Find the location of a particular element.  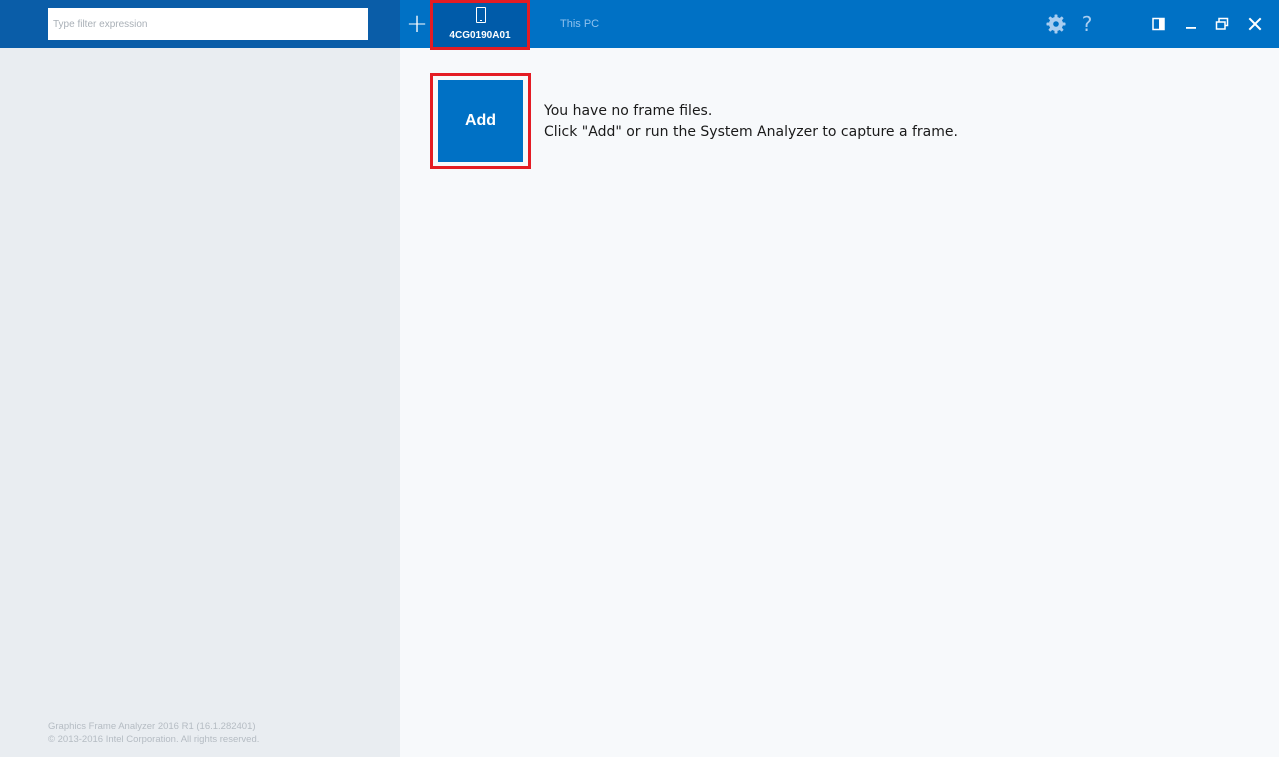

restore-icon is located at coordinates (1222, 24).